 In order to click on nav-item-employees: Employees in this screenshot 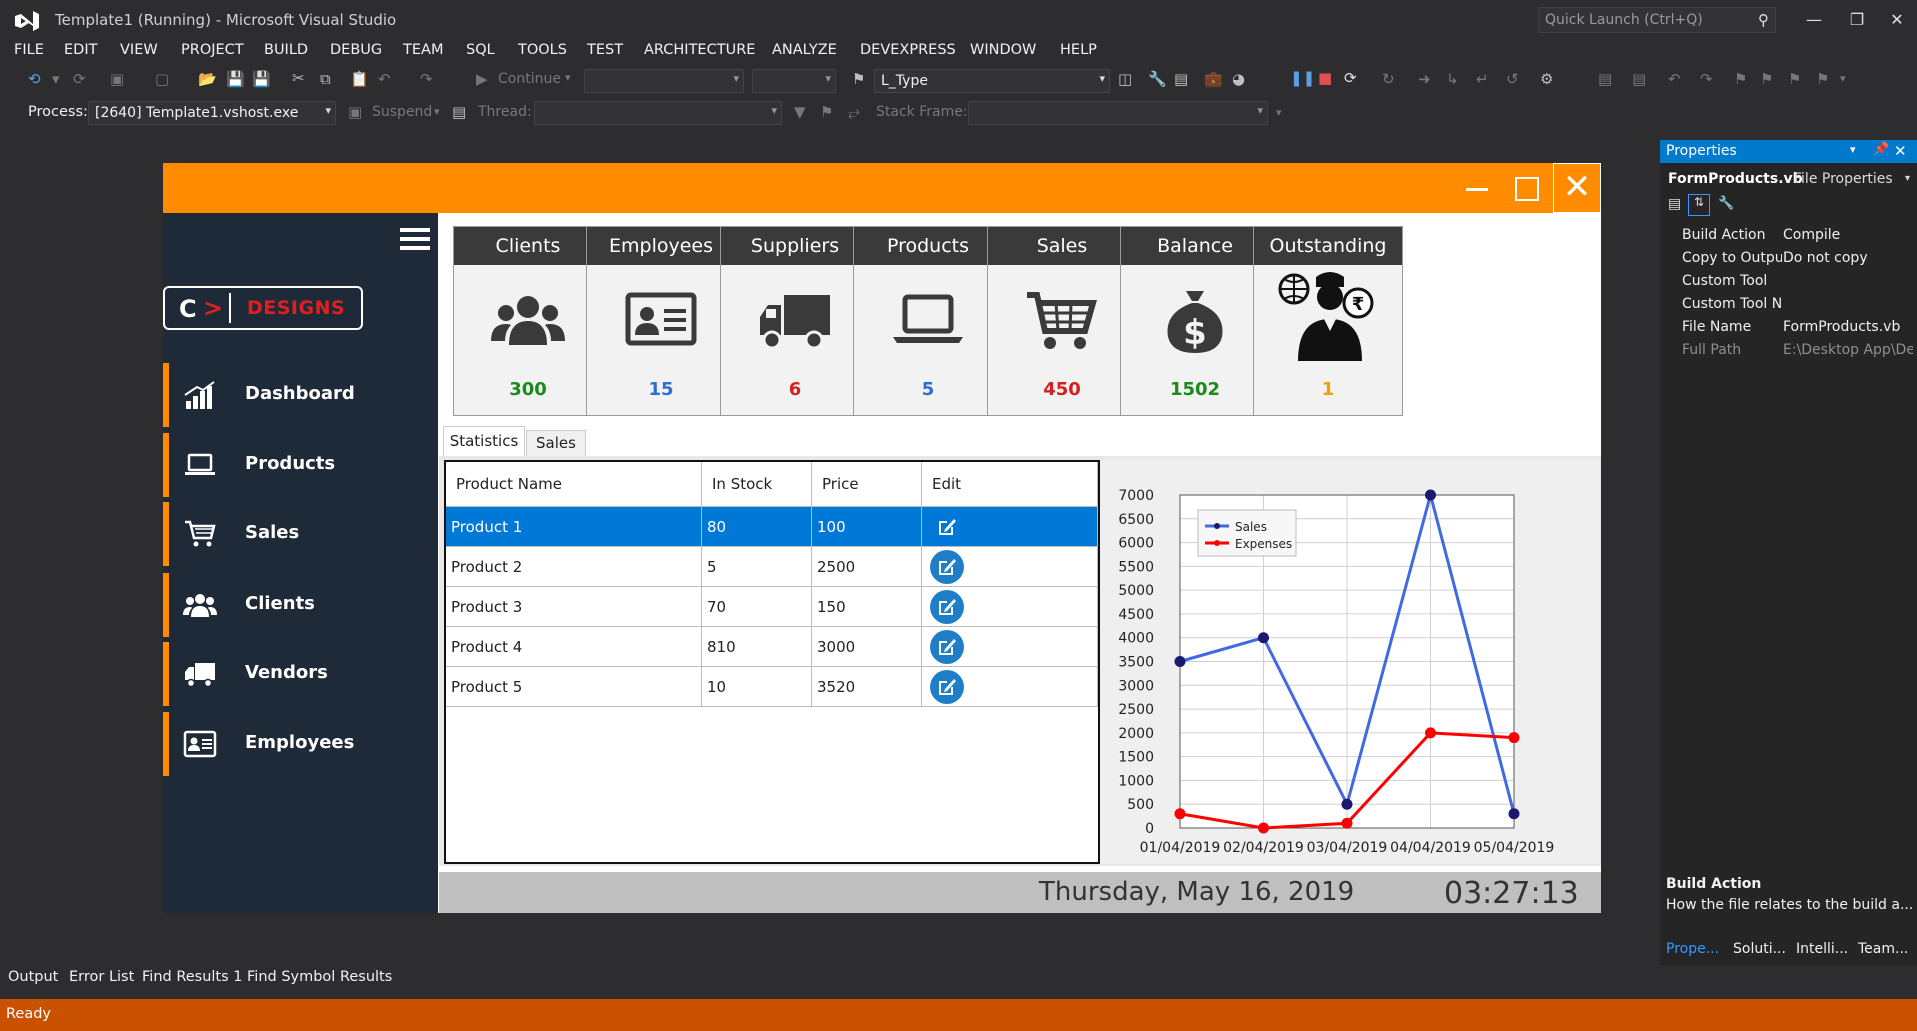, I will do `click(300, 744)`.